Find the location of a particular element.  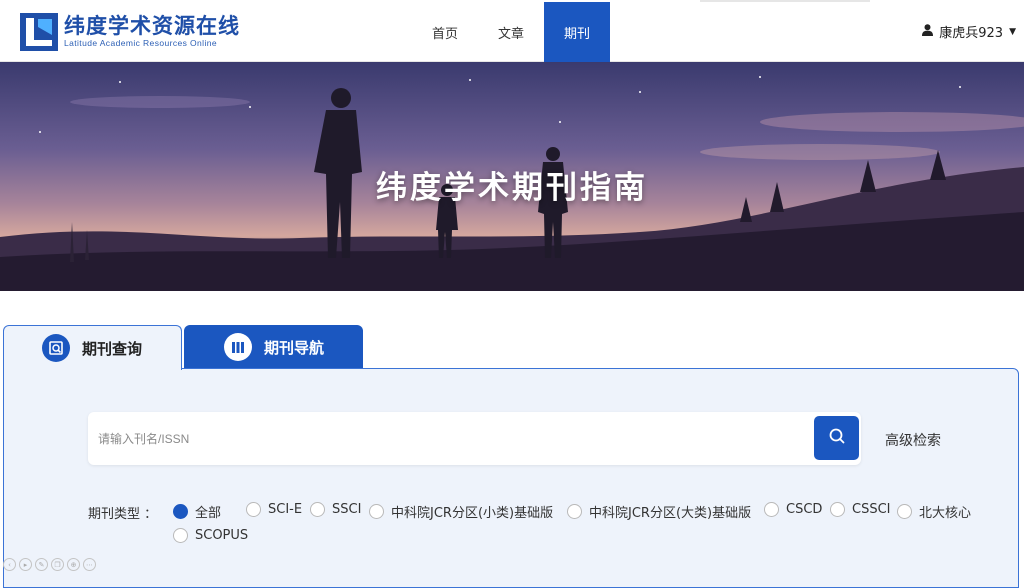

advanced-search-link: 高级检索 is located at coordinates (913, 440).